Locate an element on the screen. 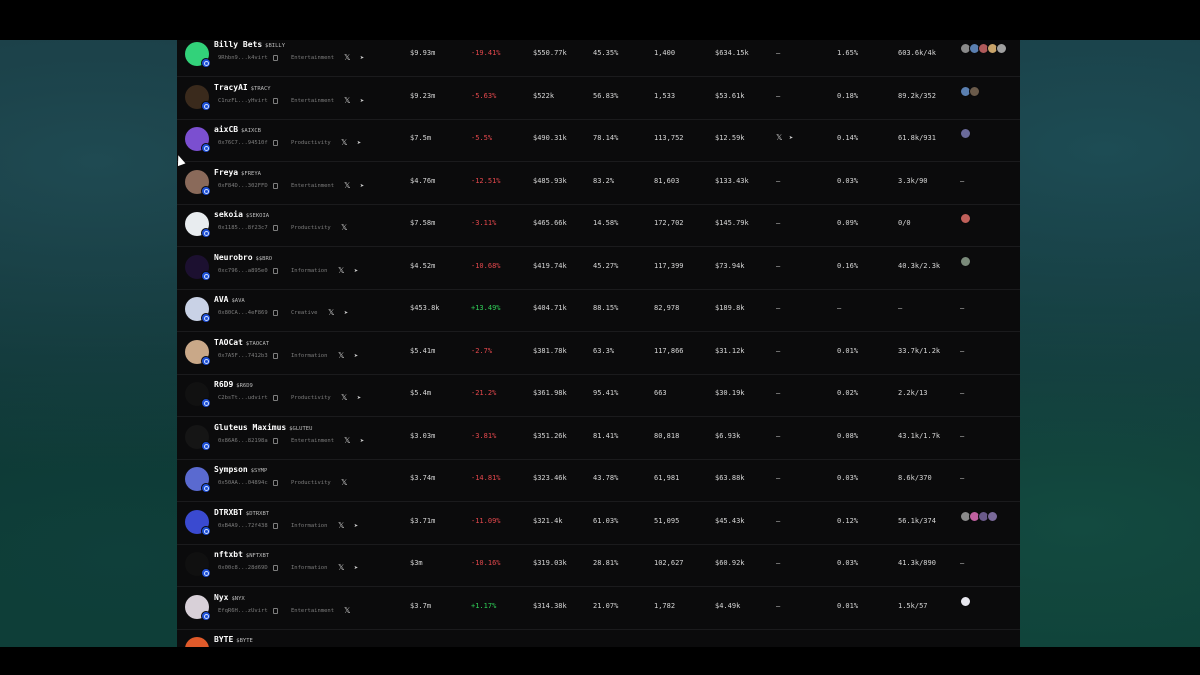 The width and height of the screenshot is (1200, 675). market-cap-value: $5.4m is located at coordinates (421, 393).